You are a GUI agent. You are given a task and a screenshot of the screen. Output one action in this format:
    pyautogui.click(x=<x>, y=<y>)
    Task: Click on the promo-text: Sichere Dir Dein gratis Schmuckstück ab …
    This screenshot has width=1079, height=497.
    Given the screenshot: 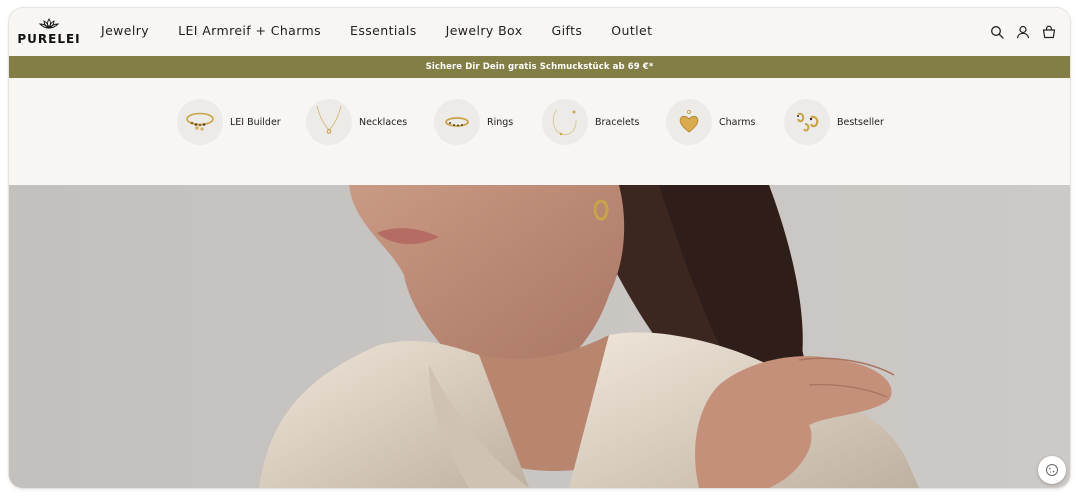 What is the action you would take?
    pyautogui.click(x=539, y=67)
    